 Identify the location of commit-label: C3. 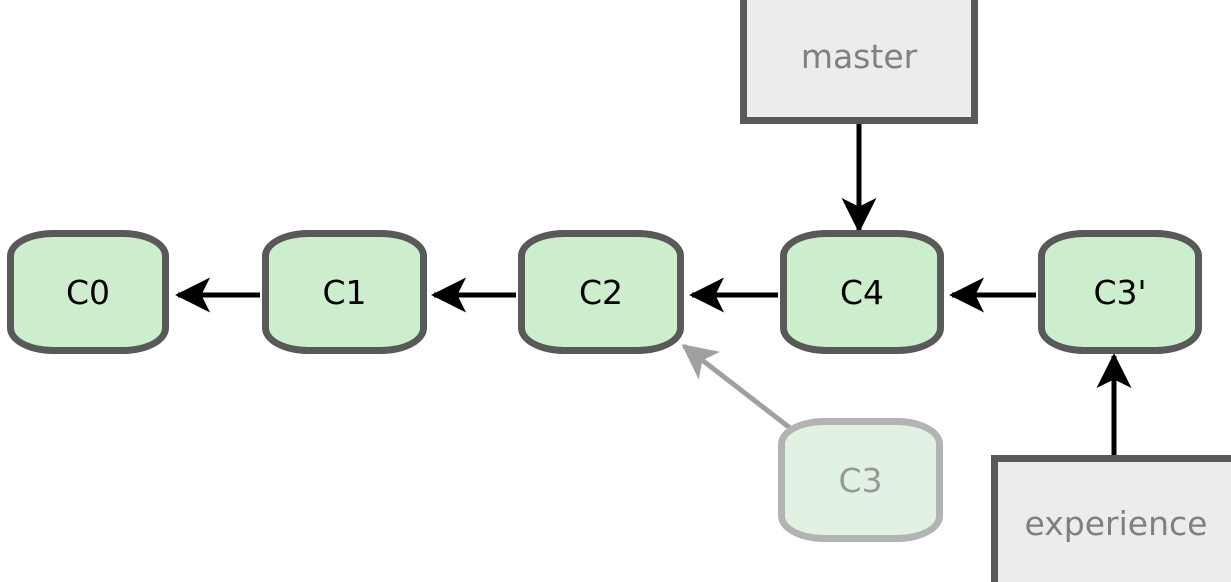
(860, 480).